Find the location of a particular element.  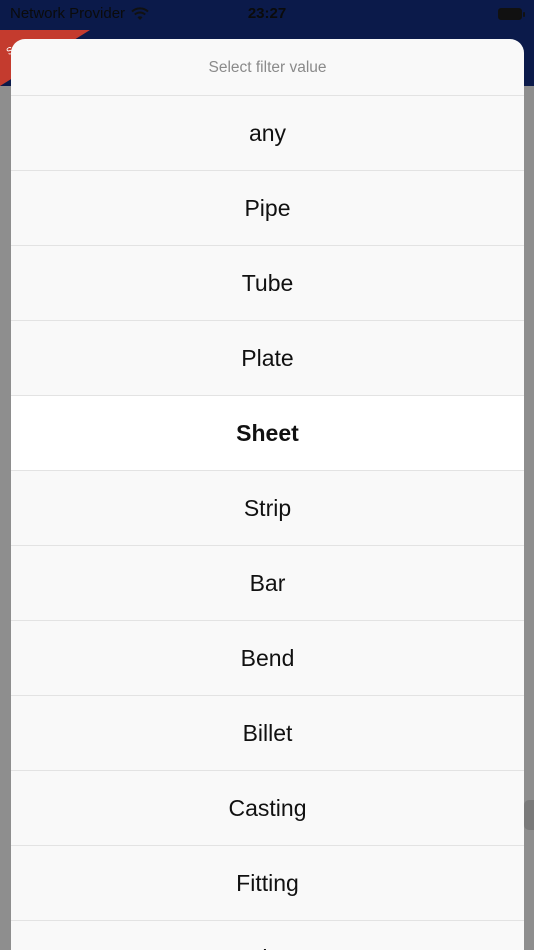

clock: 23:27 is located at coordinates (267, 13).